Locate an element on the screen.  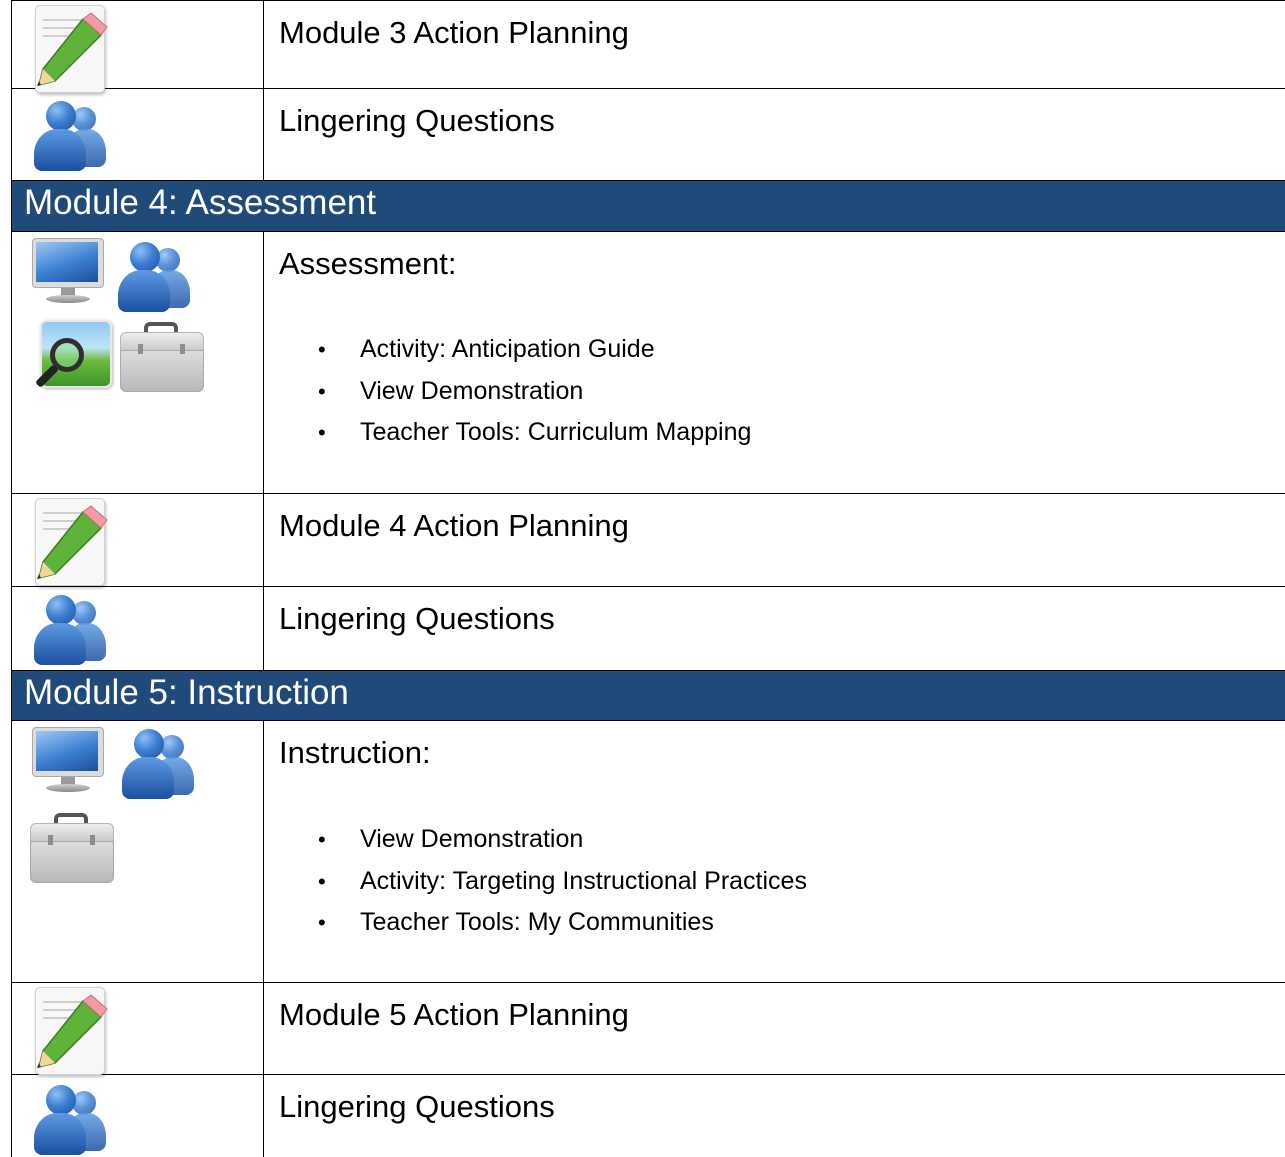
table-row: Module 5 Action Planning is located at coordinates (648, 1029).